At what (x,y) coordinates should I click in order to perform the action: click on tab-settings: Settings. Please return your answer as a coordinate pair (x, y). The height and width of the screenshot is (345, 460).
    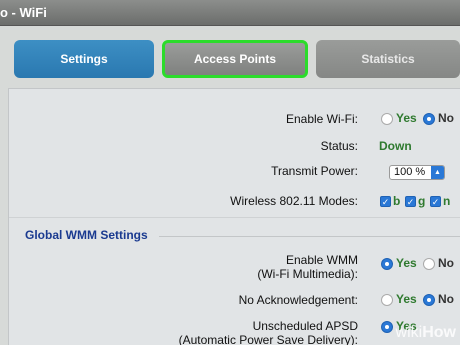
    Looking at the image, I should click on (84, 59).